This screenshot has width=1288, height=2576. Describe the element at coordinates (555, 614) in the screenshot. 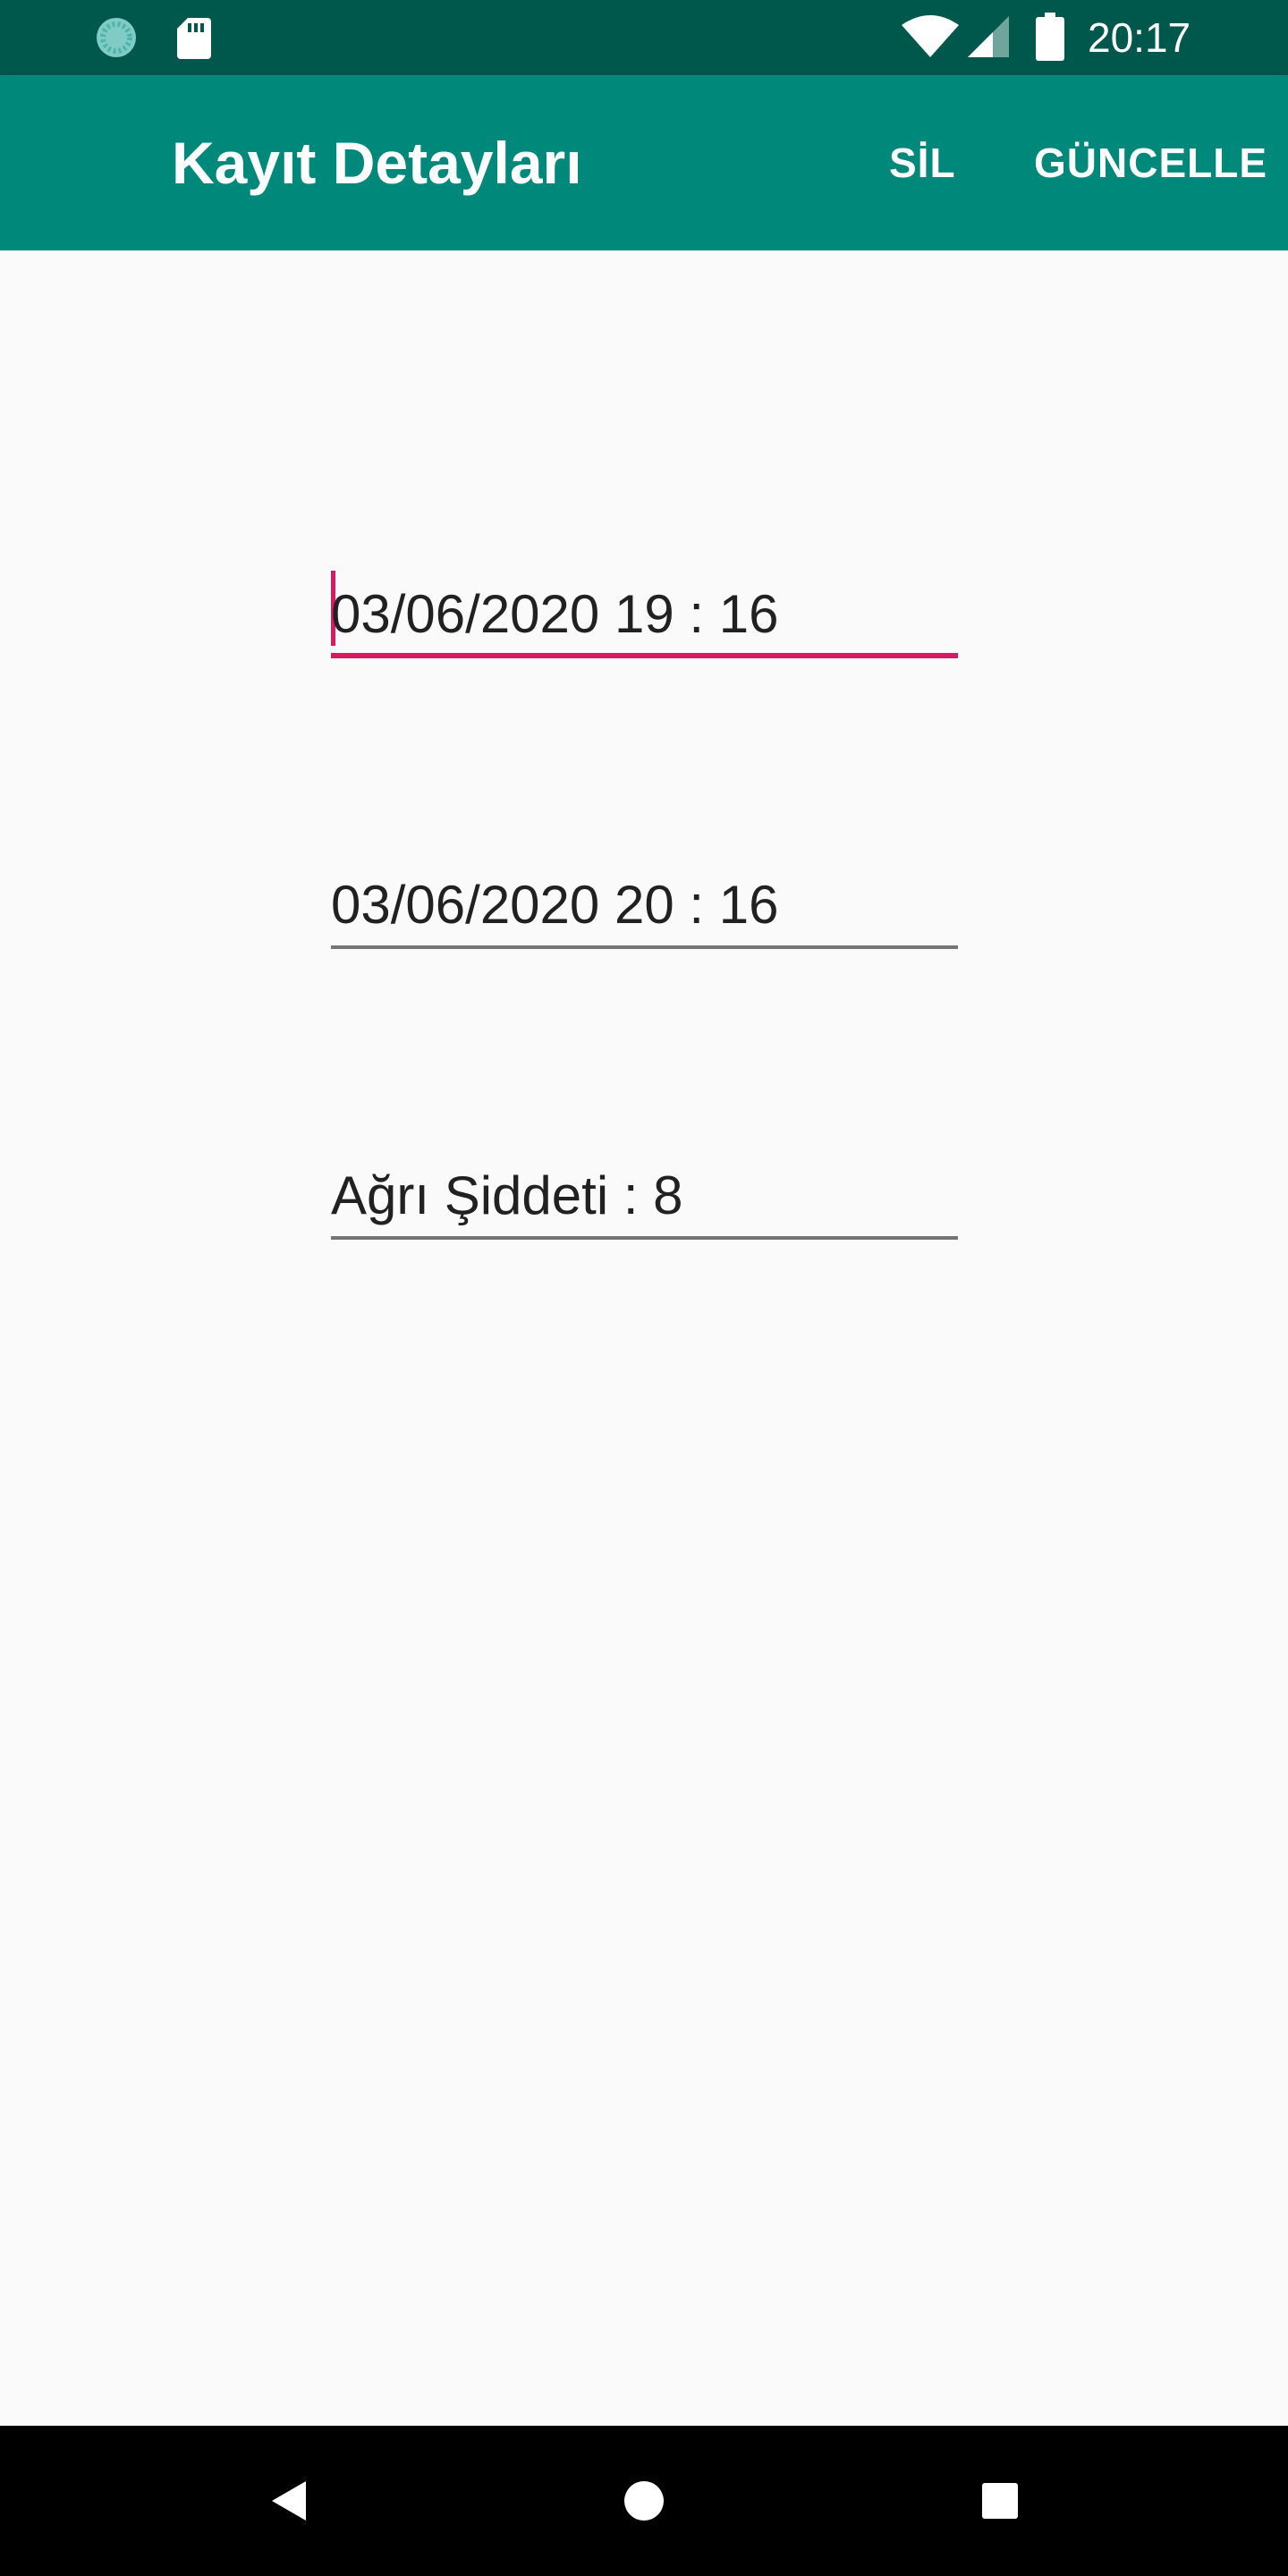

I see `start-time-value: 03/06/2020 19 : 16` at that location.